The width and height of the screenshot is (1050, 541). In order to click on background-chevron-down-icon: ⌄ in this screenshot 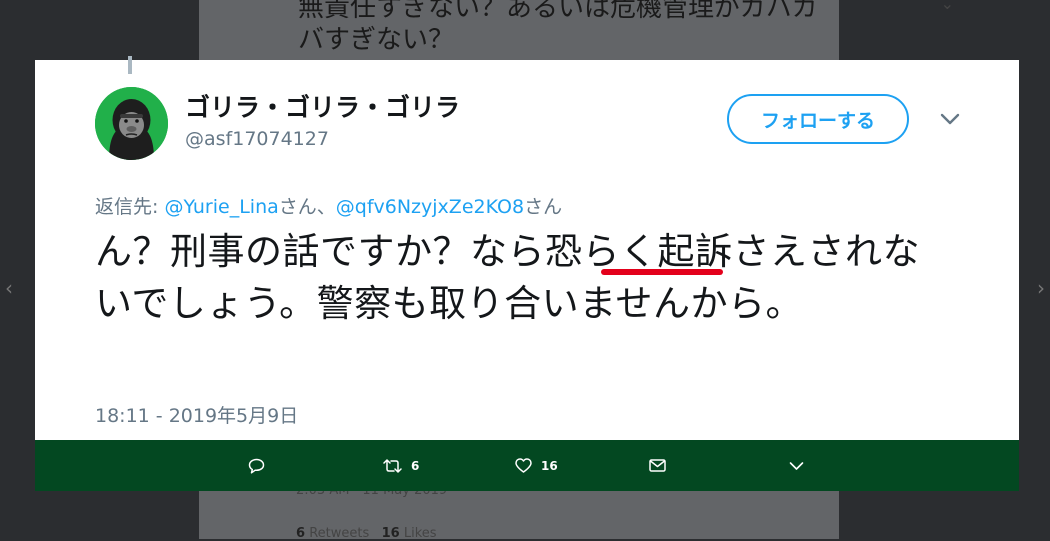, I will do `click(947, 6)`.